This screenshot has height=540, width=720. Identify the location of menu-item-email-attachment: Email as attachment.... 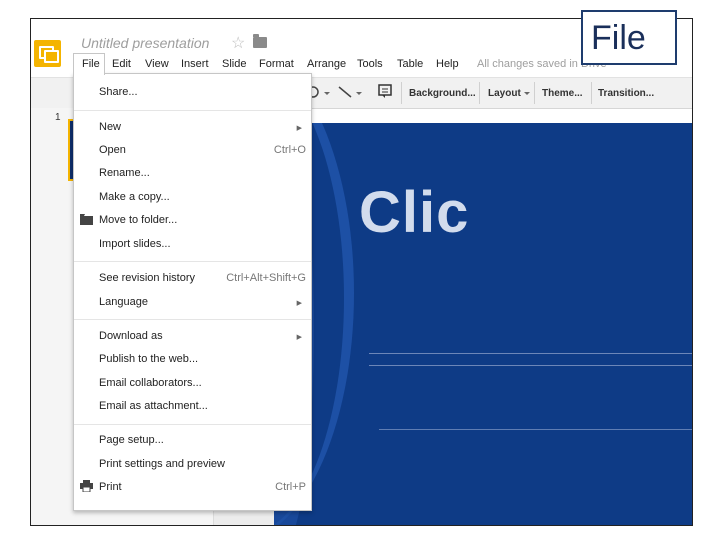
(153, 406).